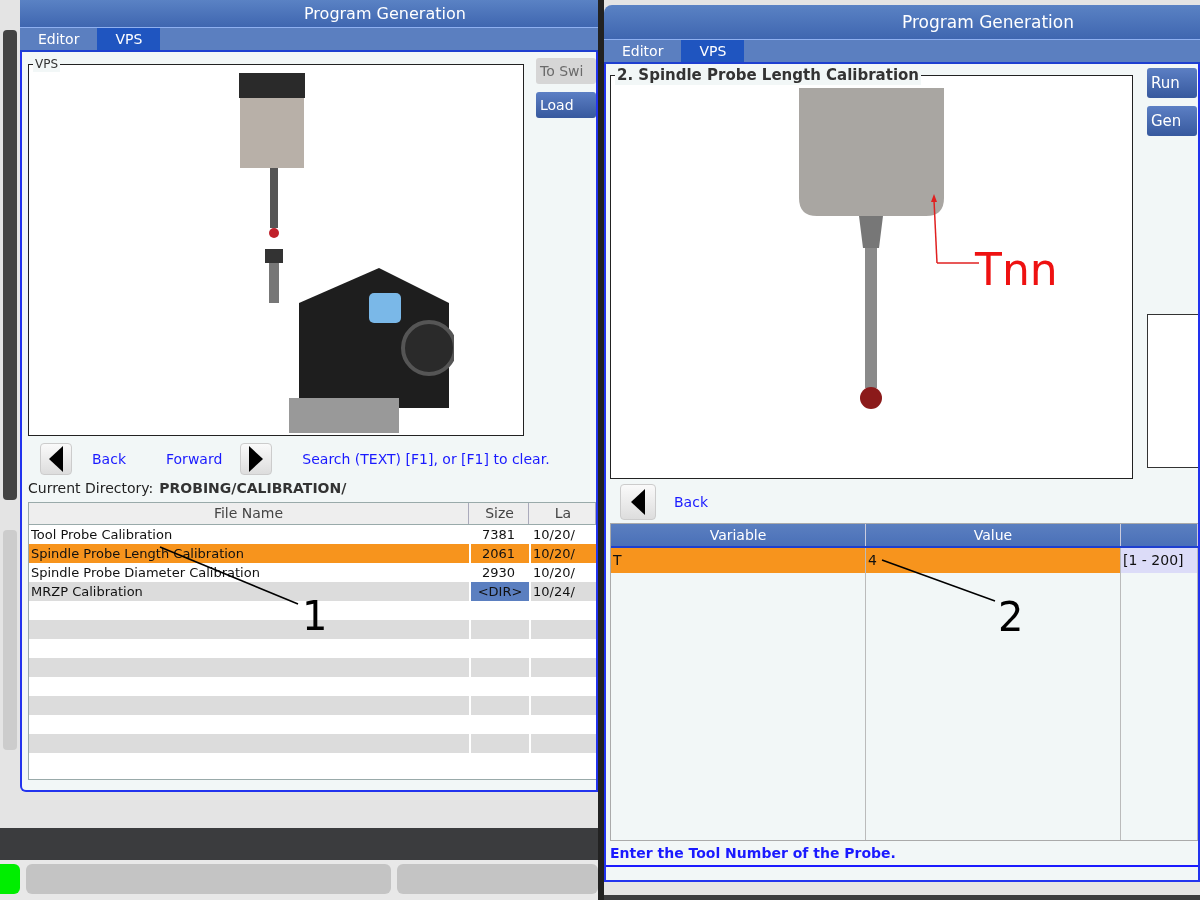 Image resolution: width=1200 pixels, height=900 pixels. I want to click on column-header: File Name, so click(249, 513).